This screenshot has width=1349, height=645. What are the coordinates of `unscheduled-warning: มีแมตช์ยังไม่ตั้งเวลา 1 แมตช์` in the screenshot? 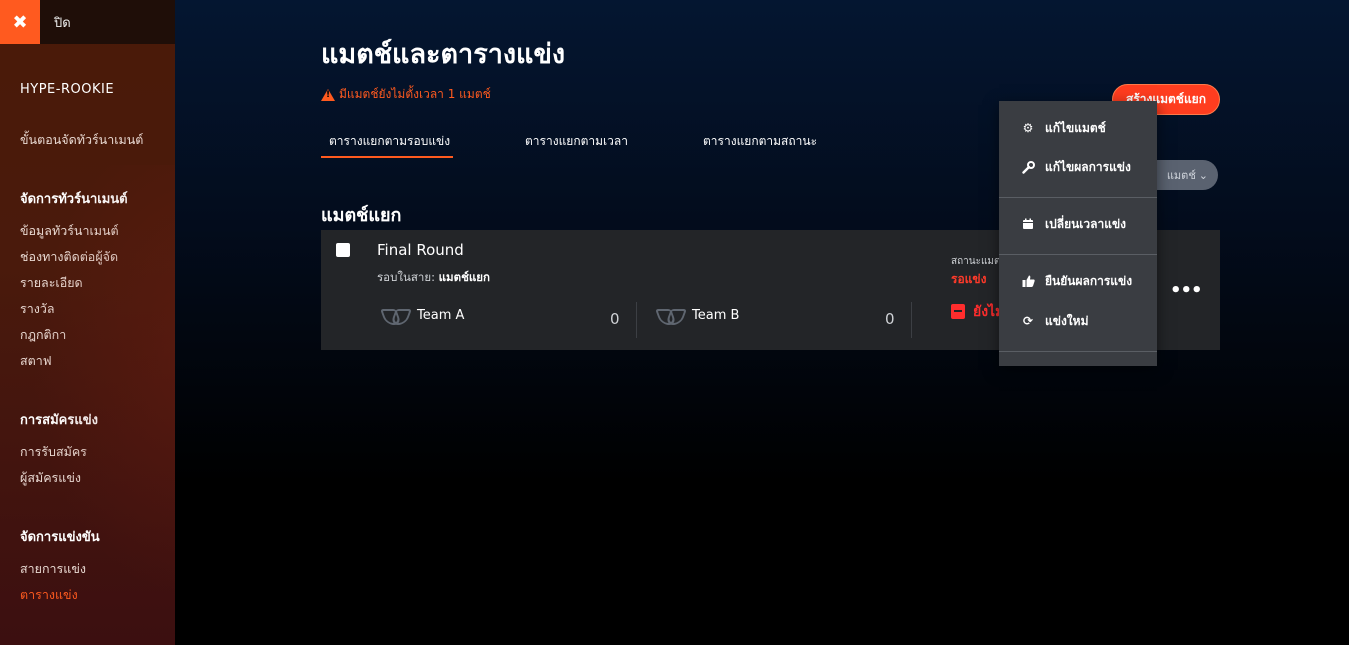 It's located at (406, 94).